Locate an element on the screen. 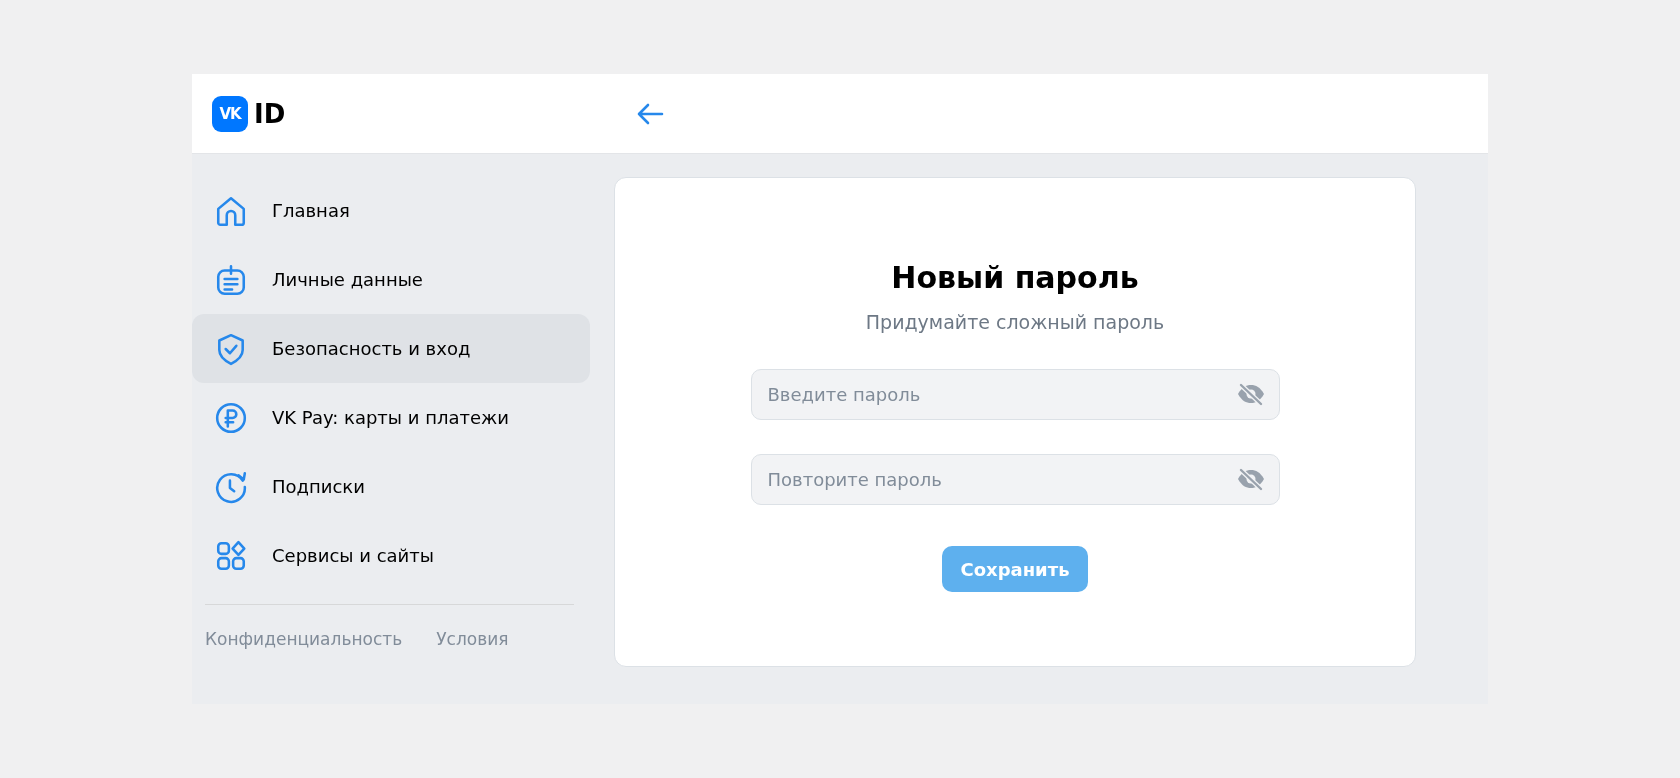 This screenshot has width=1680, height=778. sidebar-item-label: Безопасность и вход is located at coordinates (371, 348).